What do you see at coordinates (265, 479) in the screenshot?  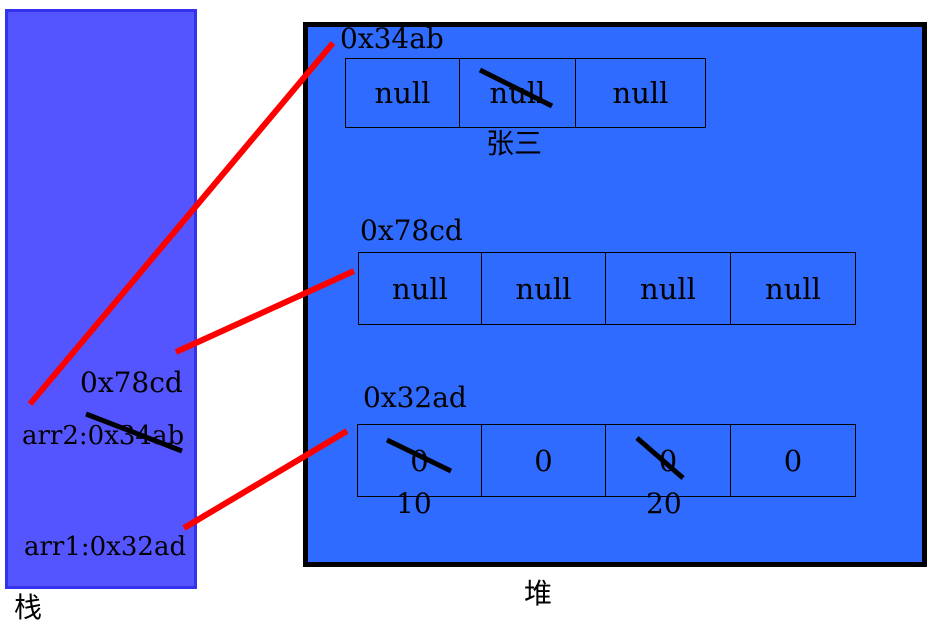 I see `pointer-arr1` at bounding box center [265, 479].